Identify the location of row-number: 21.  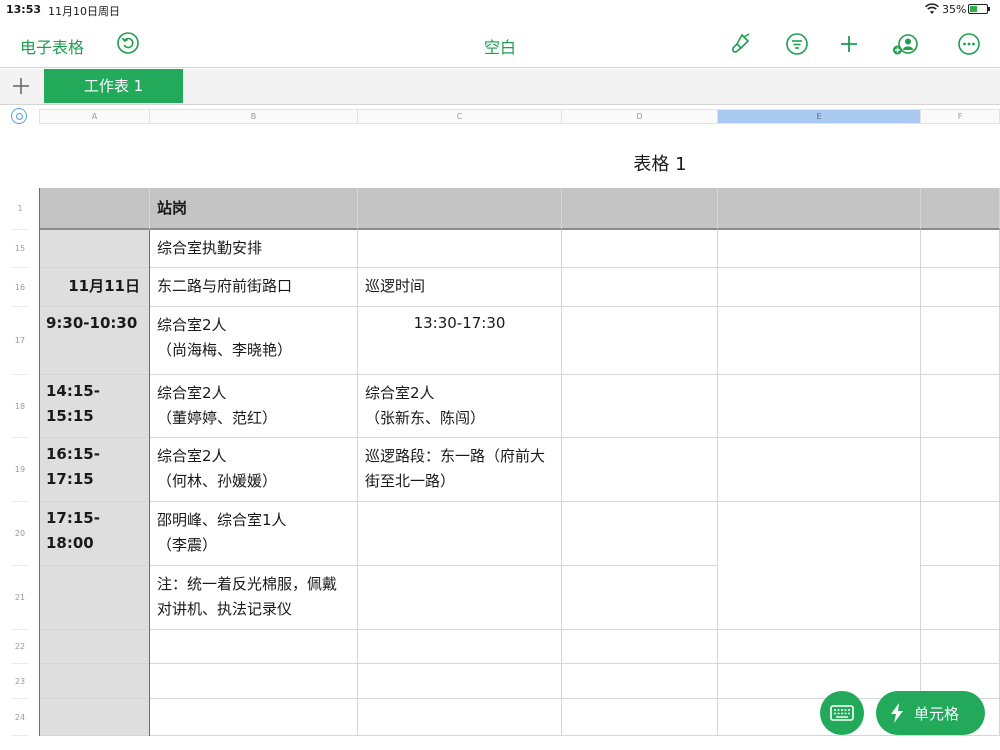
(20, 598).